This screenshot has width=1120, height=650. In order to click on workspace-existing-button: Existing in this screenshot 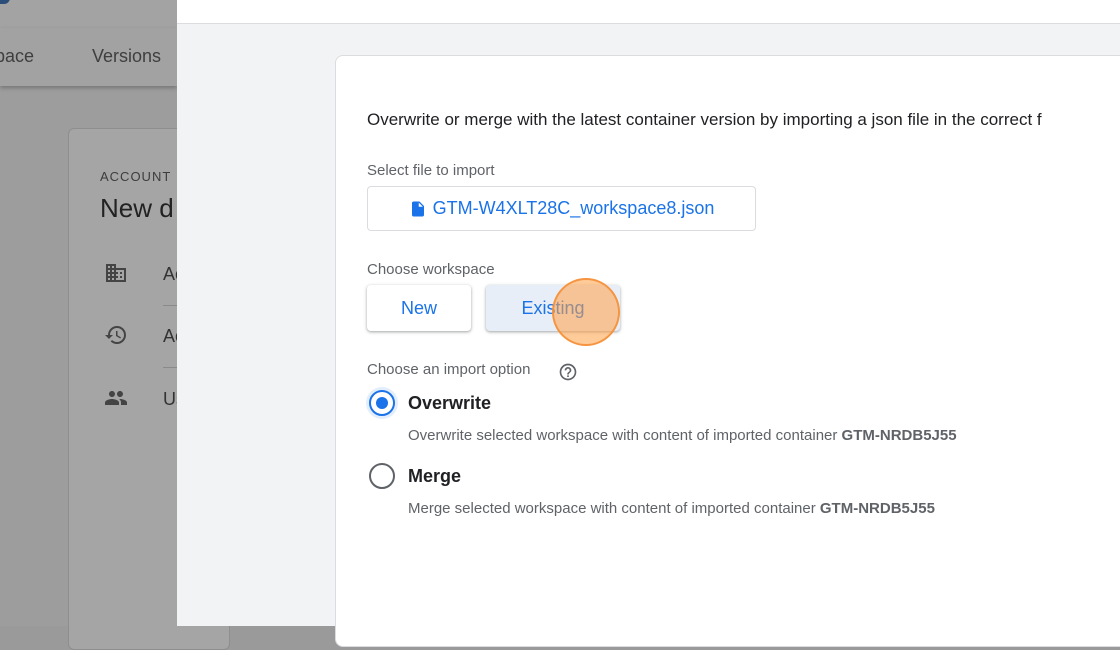, I will do `click(553, 308)`.